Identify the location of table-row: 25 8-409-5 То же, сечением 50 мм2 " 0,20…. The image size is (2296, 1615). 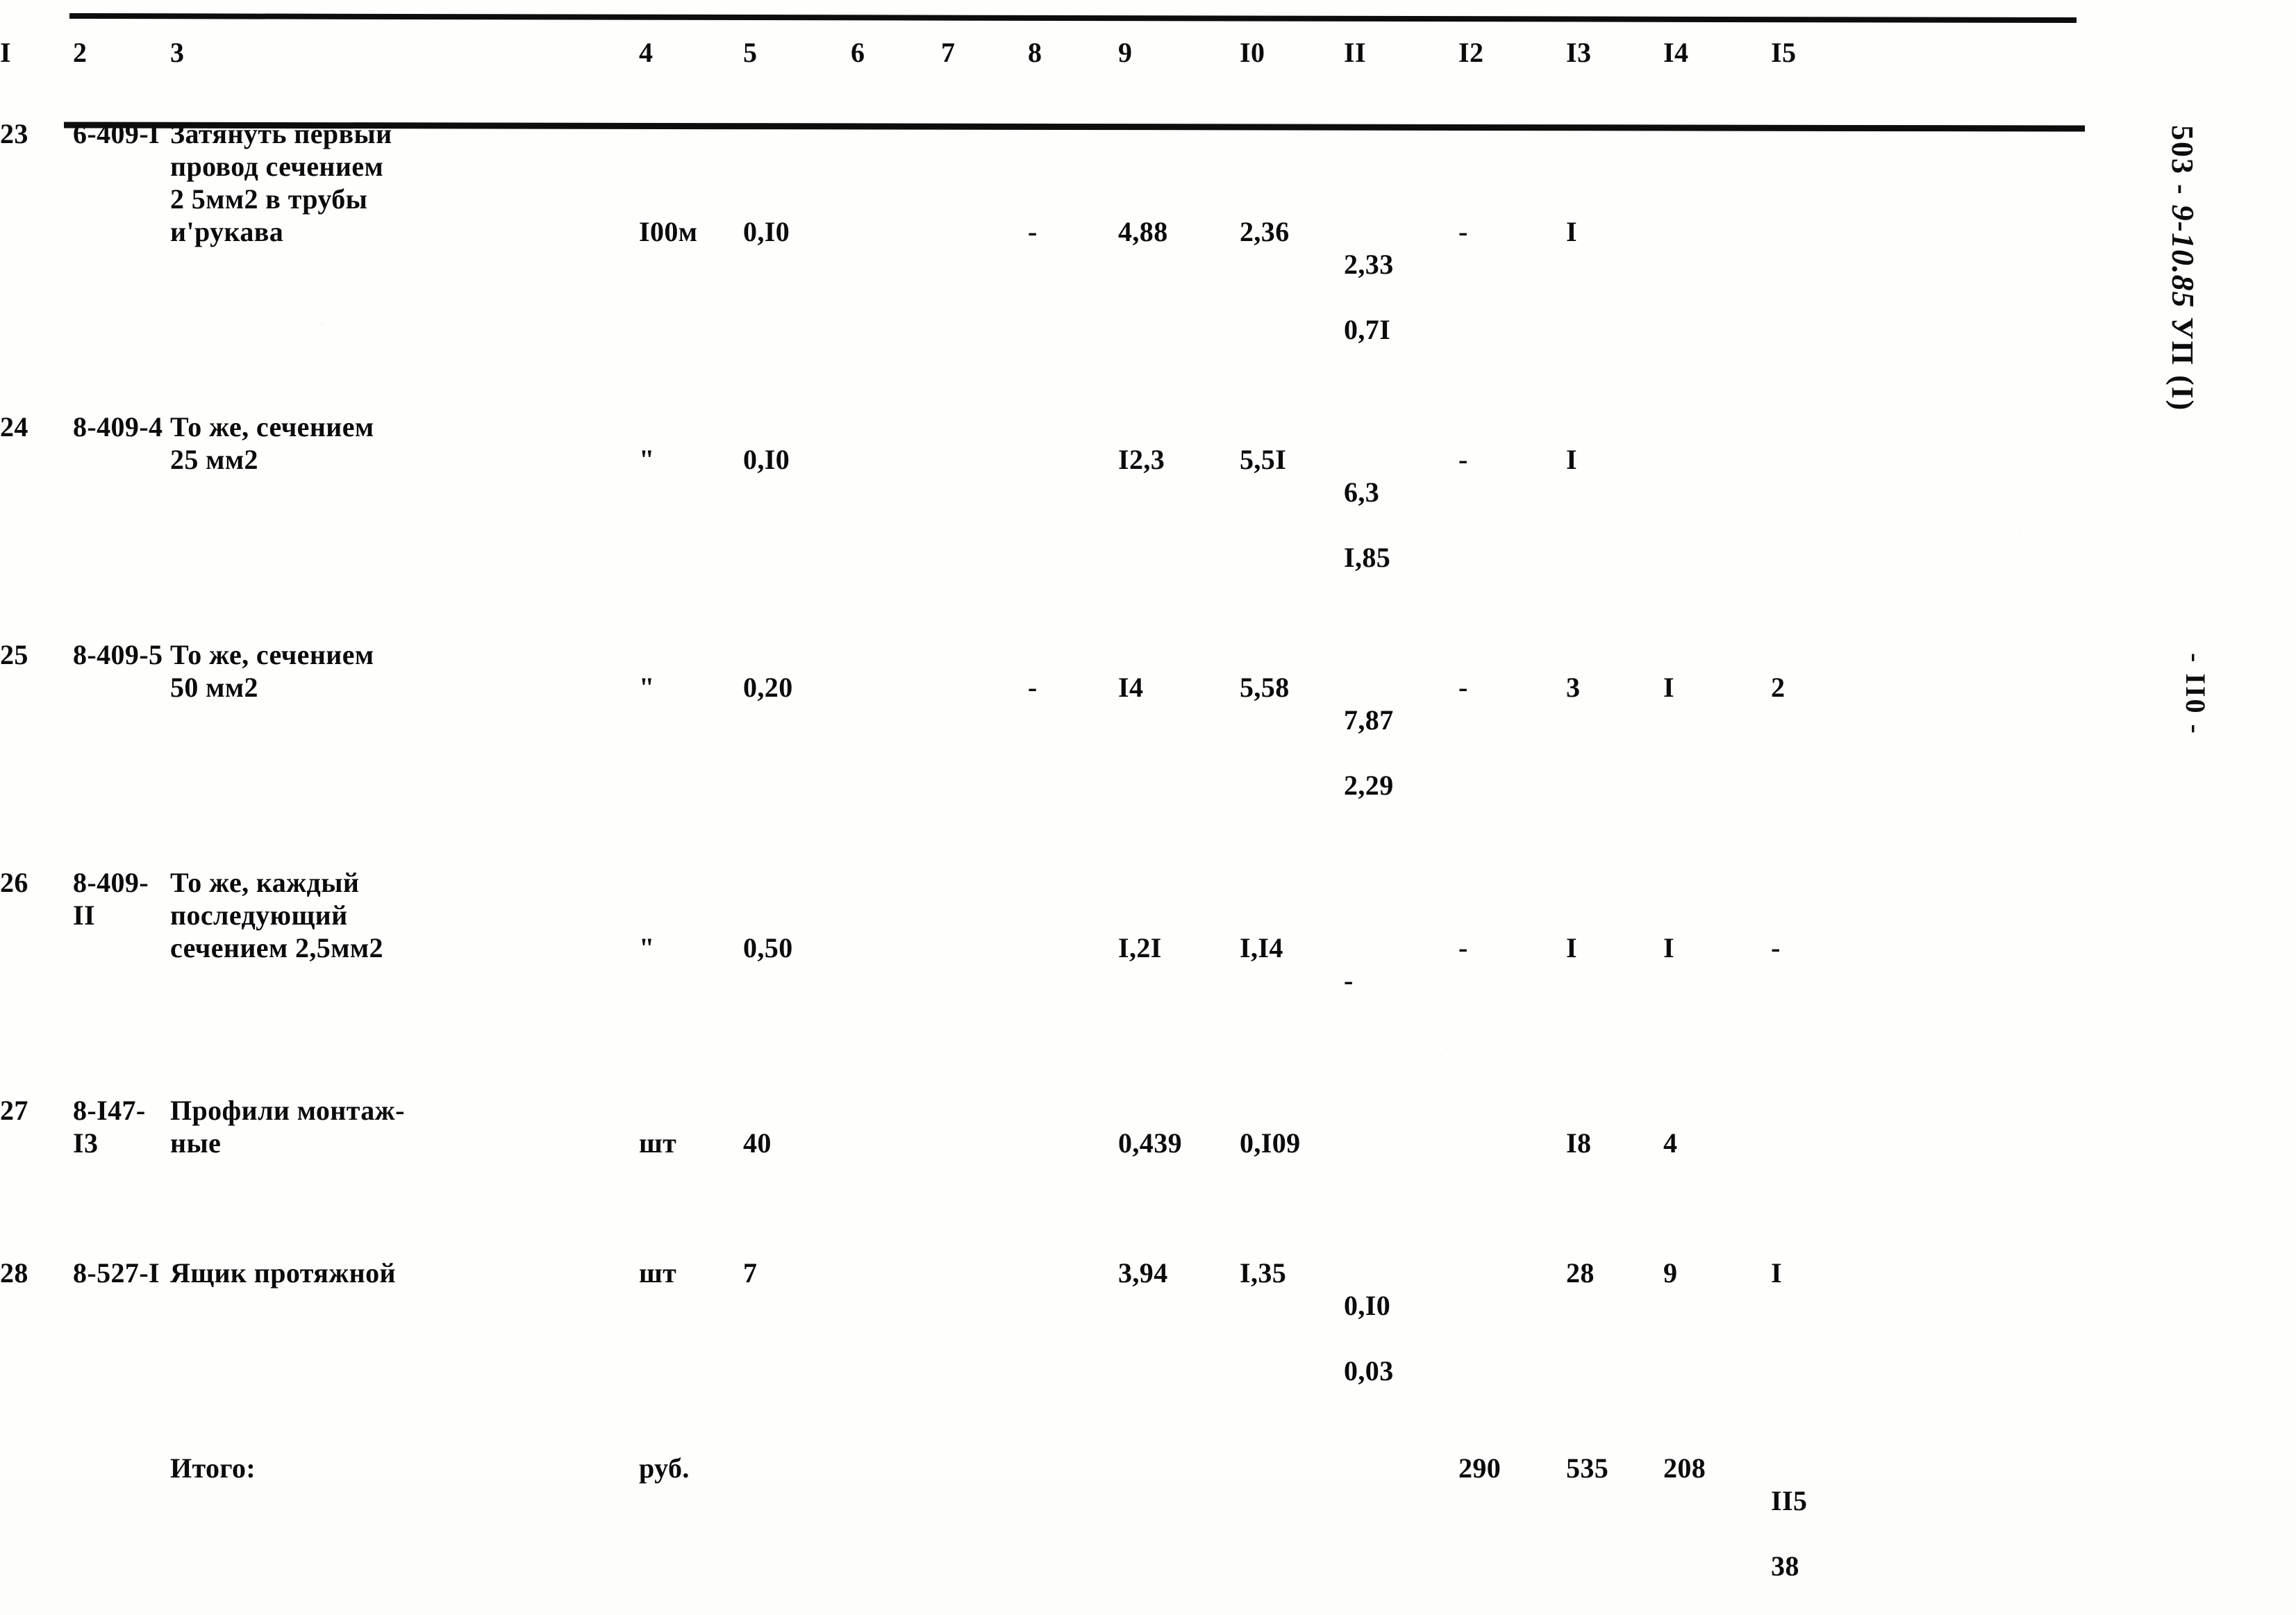
(1148, 736).